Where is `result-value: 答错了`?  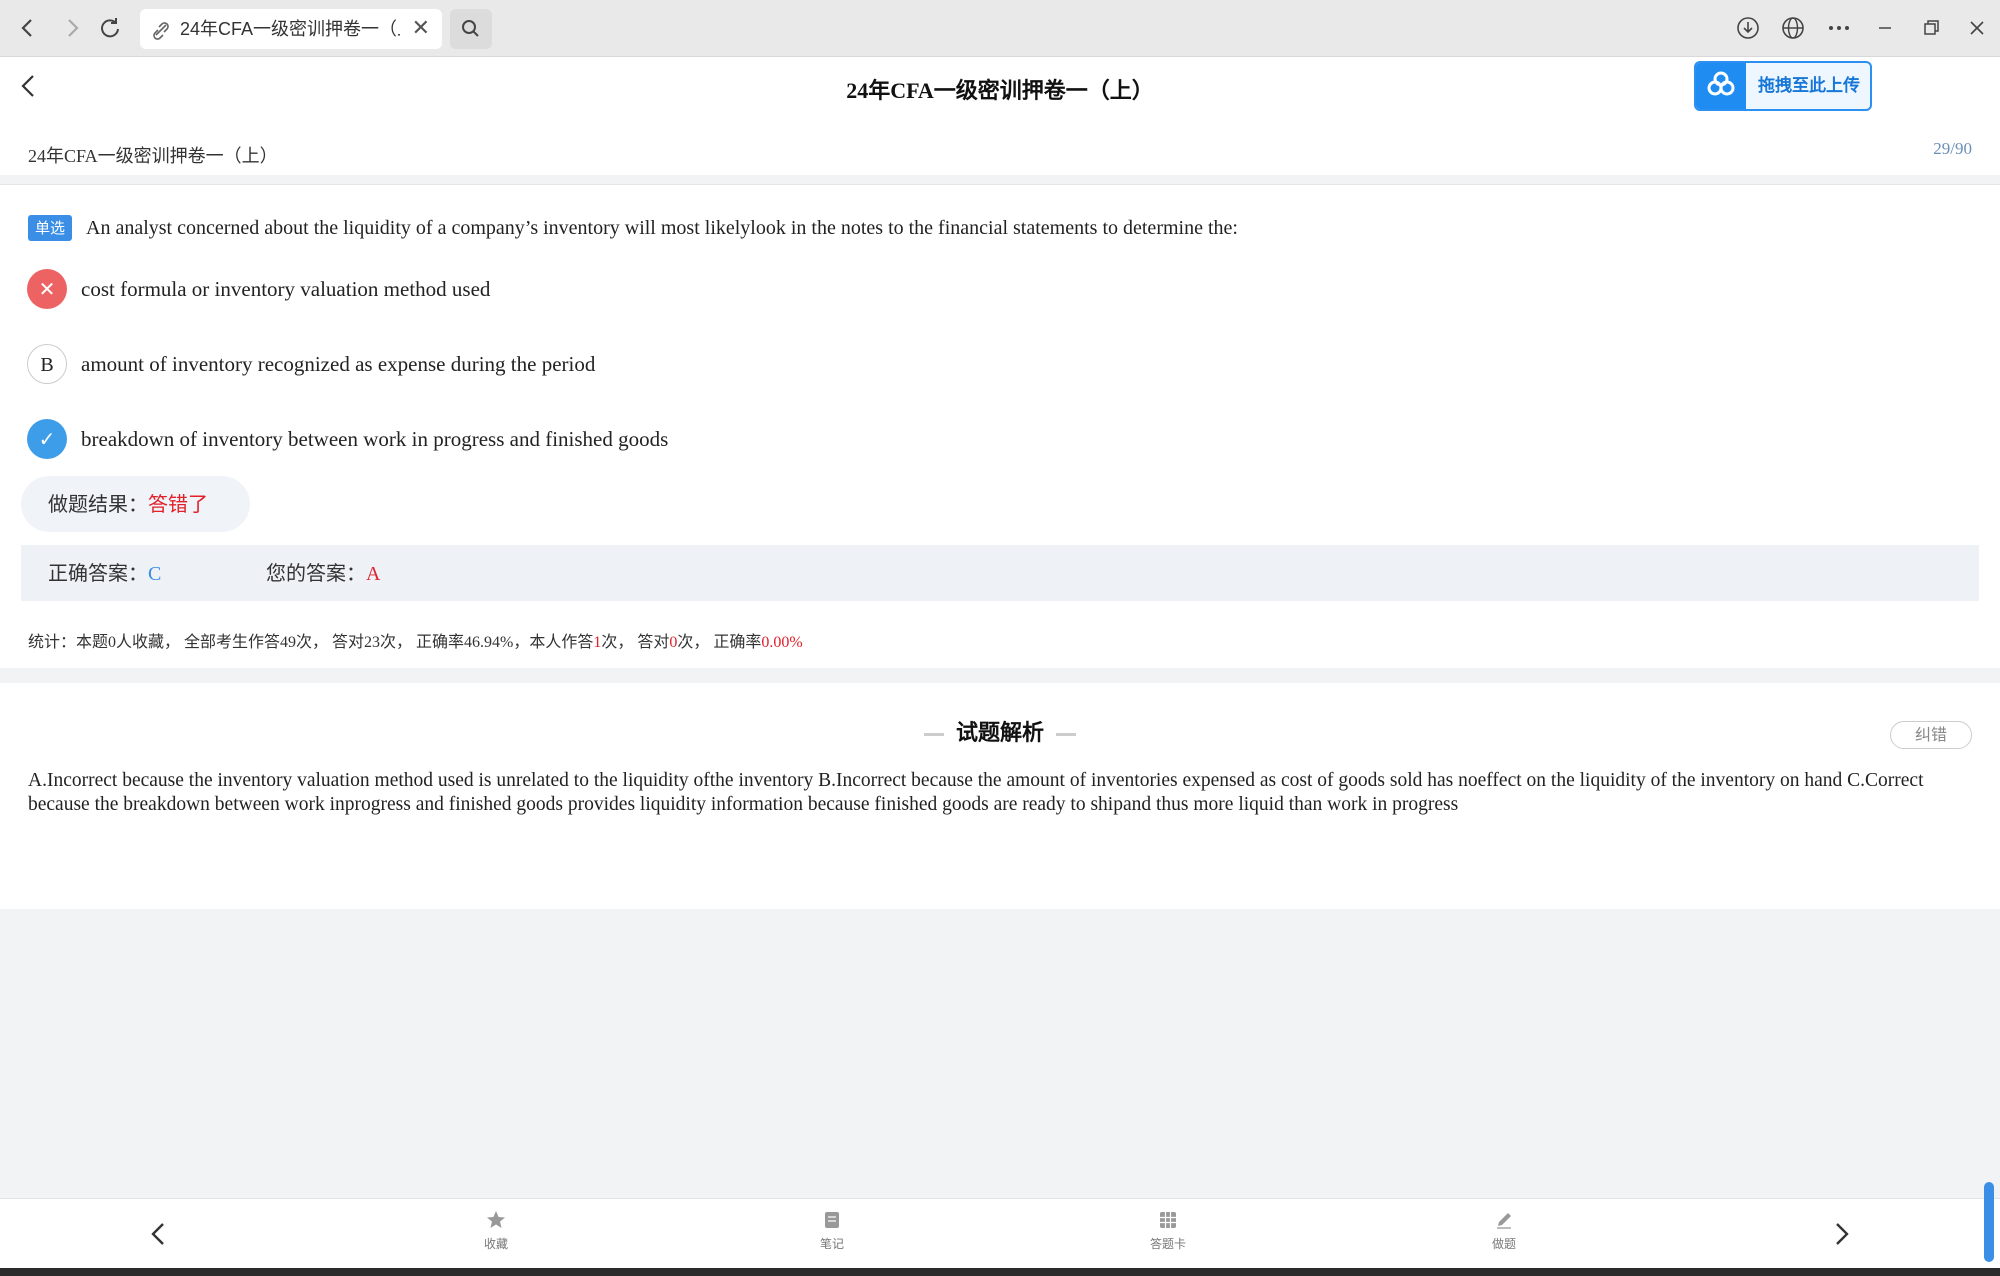
result-value: 答错了 is located at coordinates (178, 504).